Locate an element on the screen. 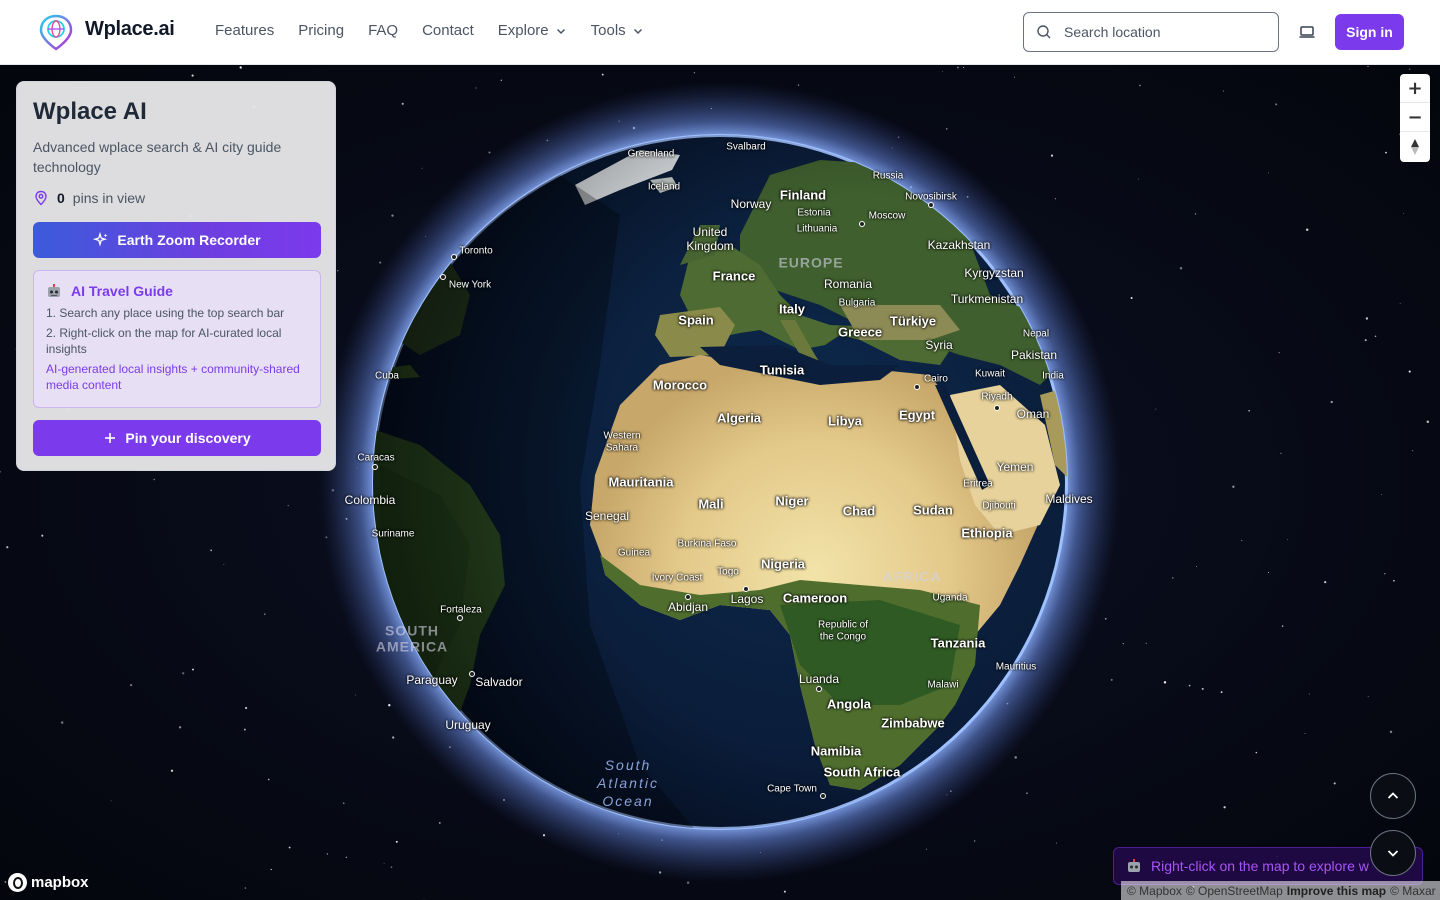 The width and height of the screenshot is (1440, 900). map-label: Cape Town is located at coordinates (792, 789).